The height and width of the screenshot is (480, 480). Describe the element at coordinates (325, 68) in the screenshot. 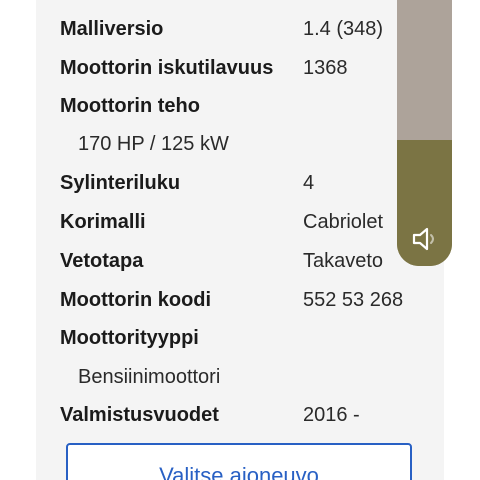

I see `spec-value-iskutilavuus: 1368` at that location.